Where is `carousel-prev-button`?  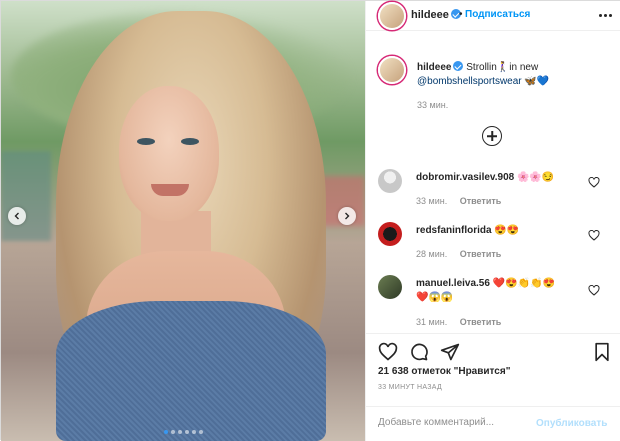
carousel-prev-button is located at coordinates (17, 216).